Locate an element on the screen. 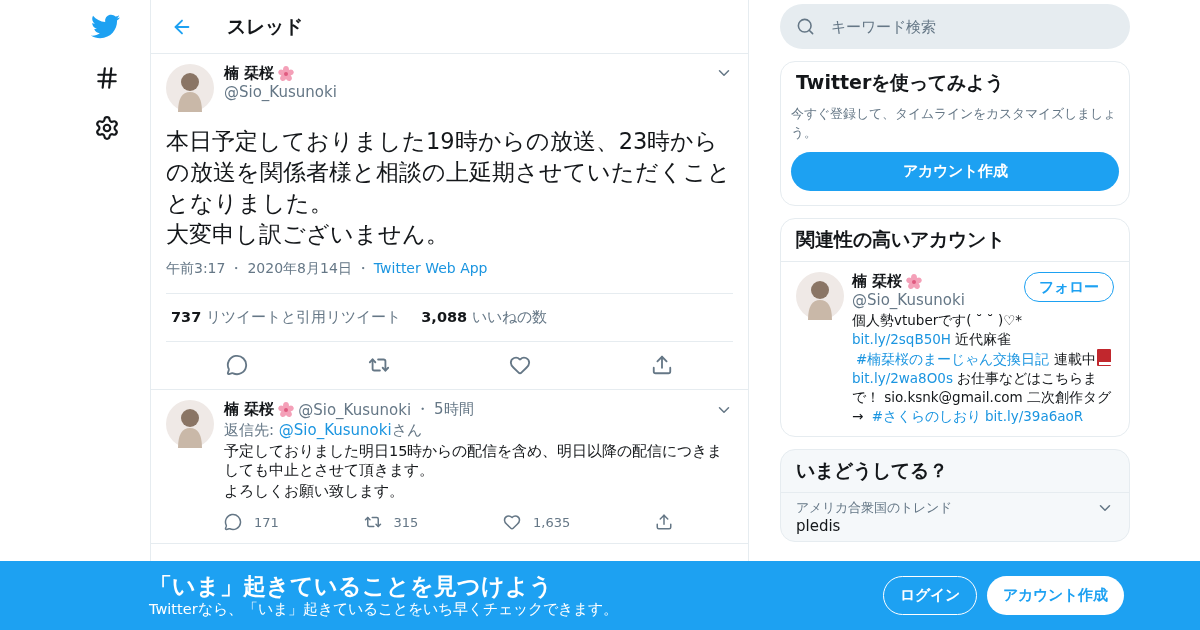 This screenshot has width=1200, height=630. like-button is located at coordinates (520, 365).